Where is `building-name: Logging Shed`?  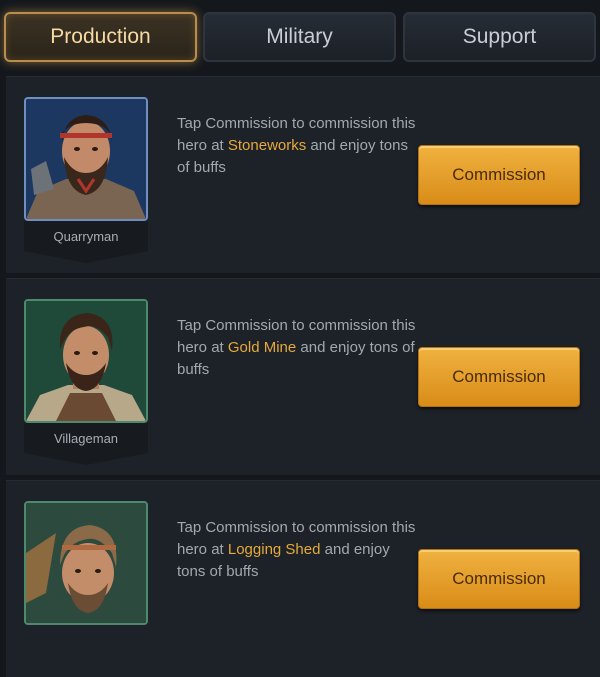
building-name: Logging Shed is located at coordinates (274, 549).